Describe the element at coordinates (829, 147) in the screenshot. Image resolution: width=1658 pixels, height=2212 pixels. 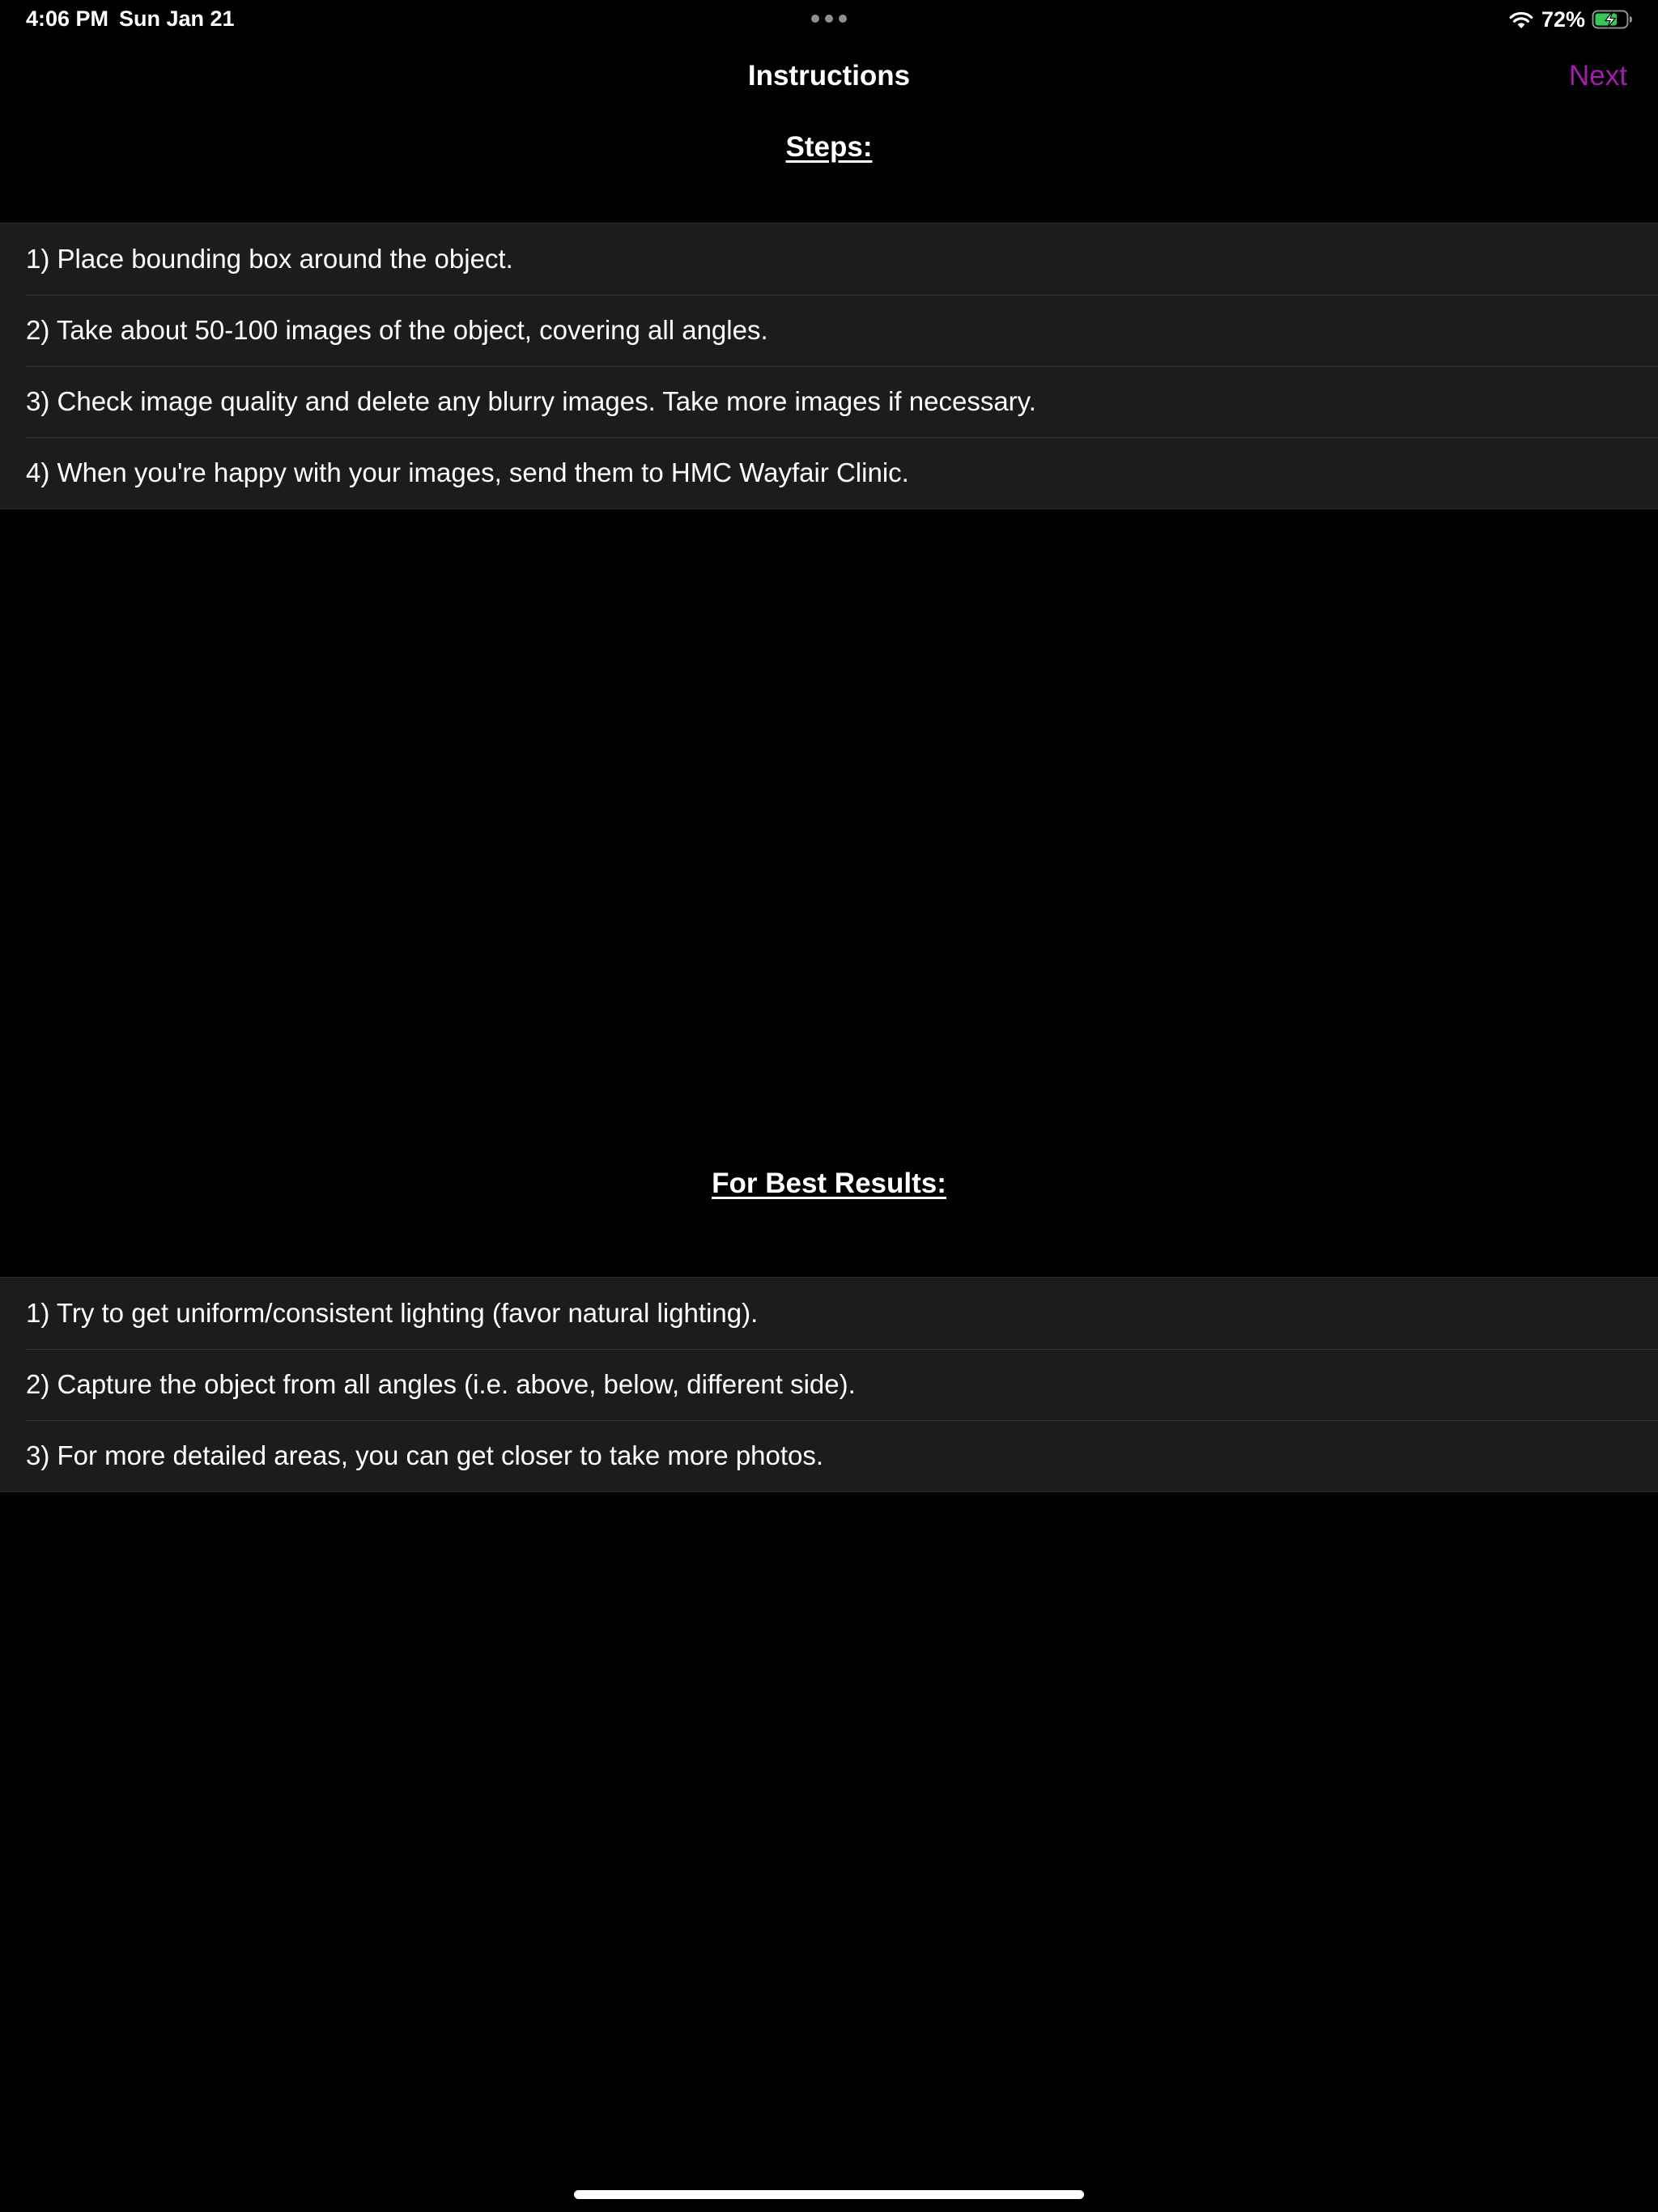
I see `steps-header: Steps:` at that location.